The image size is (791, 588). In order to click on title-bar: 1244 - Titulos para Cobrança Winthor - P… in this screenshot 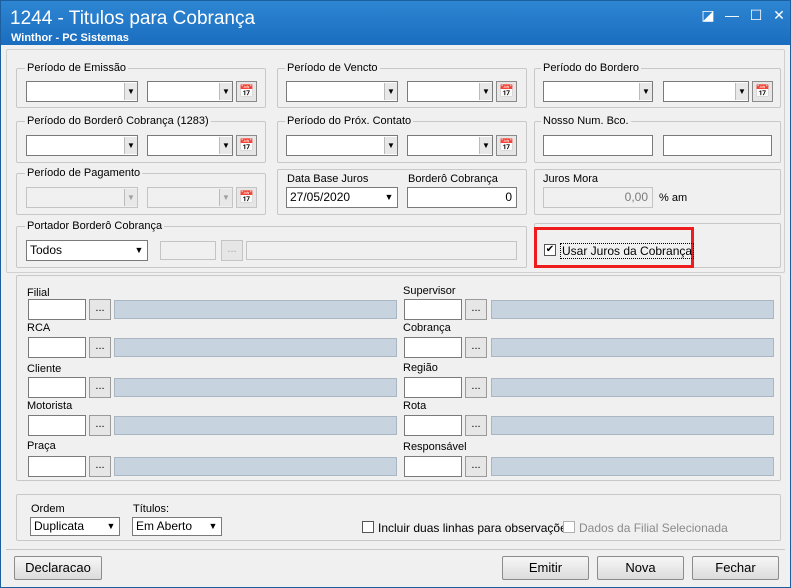, I will do `click(395, 23)`.